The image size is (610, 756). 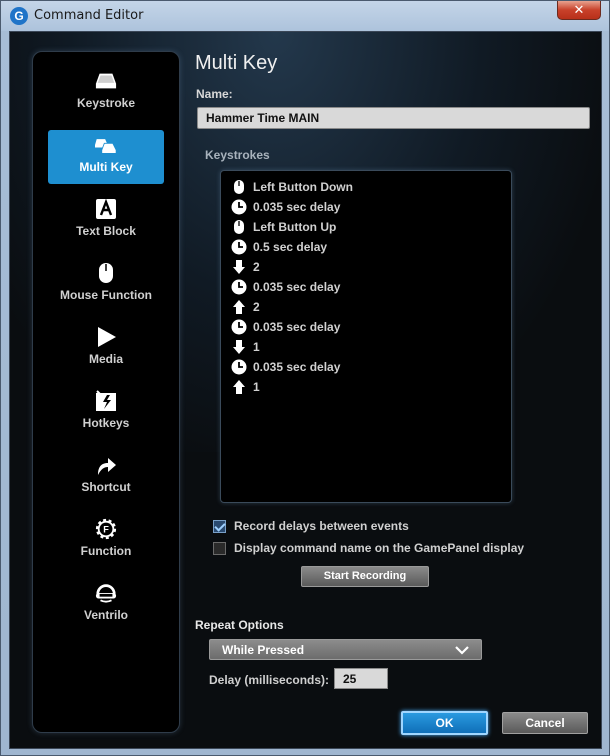 I want to click on window-title: Command Editor, so click(x=89, y=15).